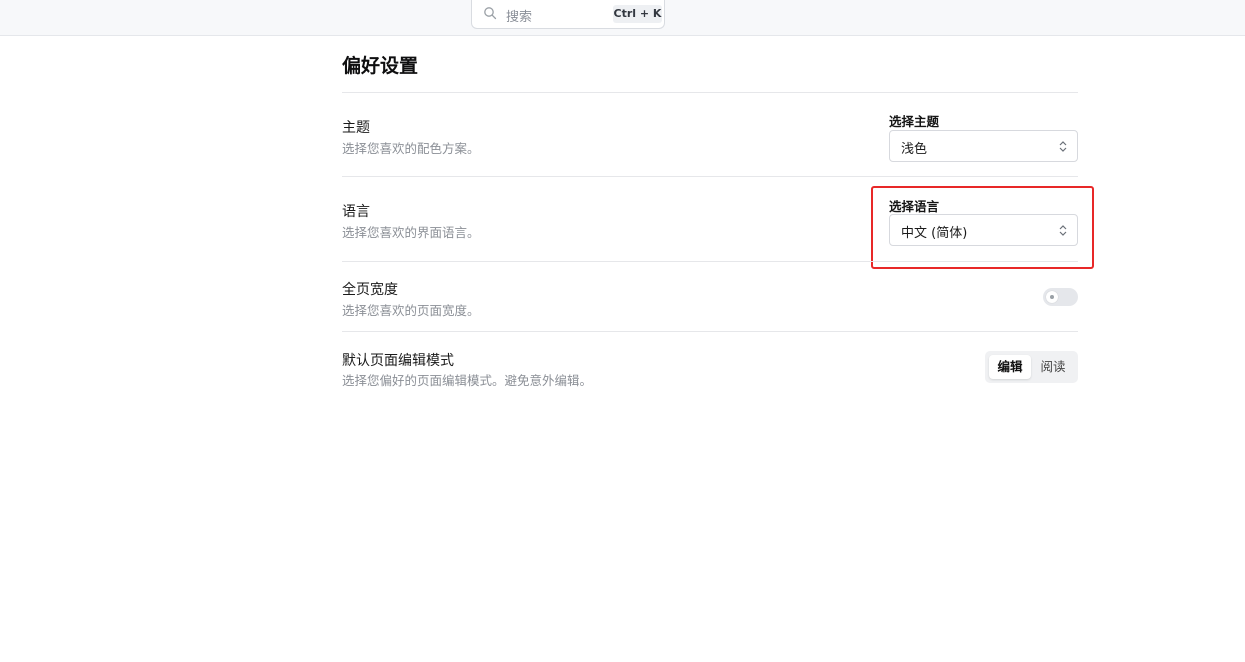 The height and width of the screenshot is (662, 1245). What do you see at coordinates (398, 361) in the screenshot?
I see `edit-mode-title: 默认页面编辑模式` at bounding box center [398, 361].